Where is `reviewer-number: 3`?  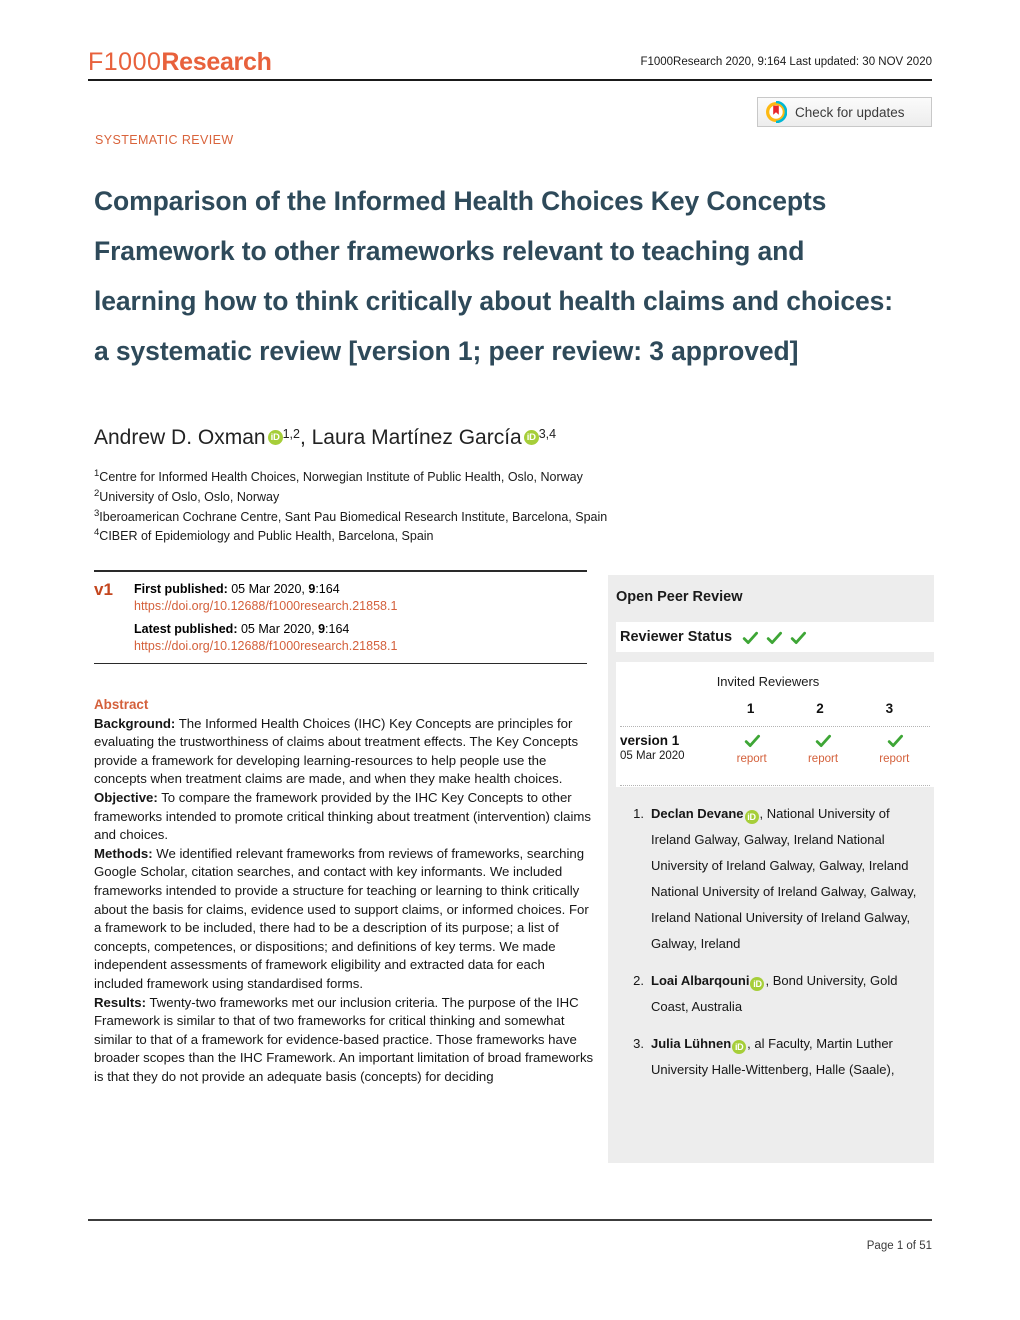
reviewer-number: 3 is located at coordinates (889, 708).